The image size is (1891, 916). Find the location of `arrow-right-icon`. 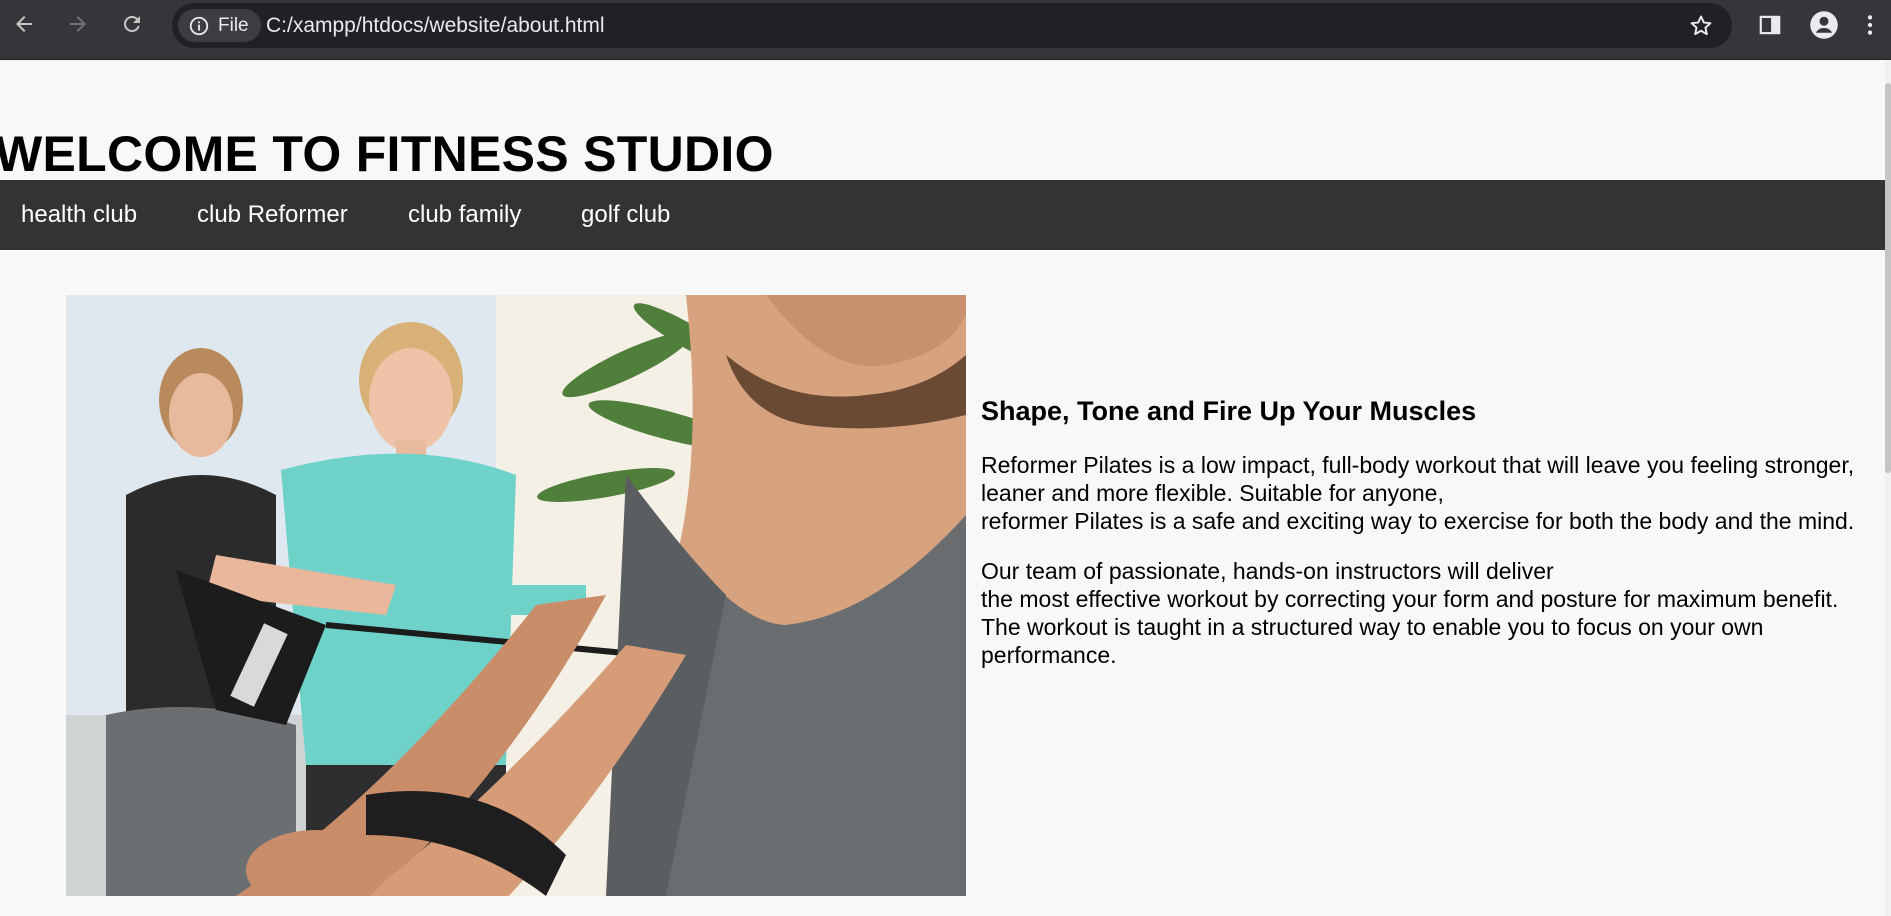

arrow-right-icon is located at coordinates (78, 24).